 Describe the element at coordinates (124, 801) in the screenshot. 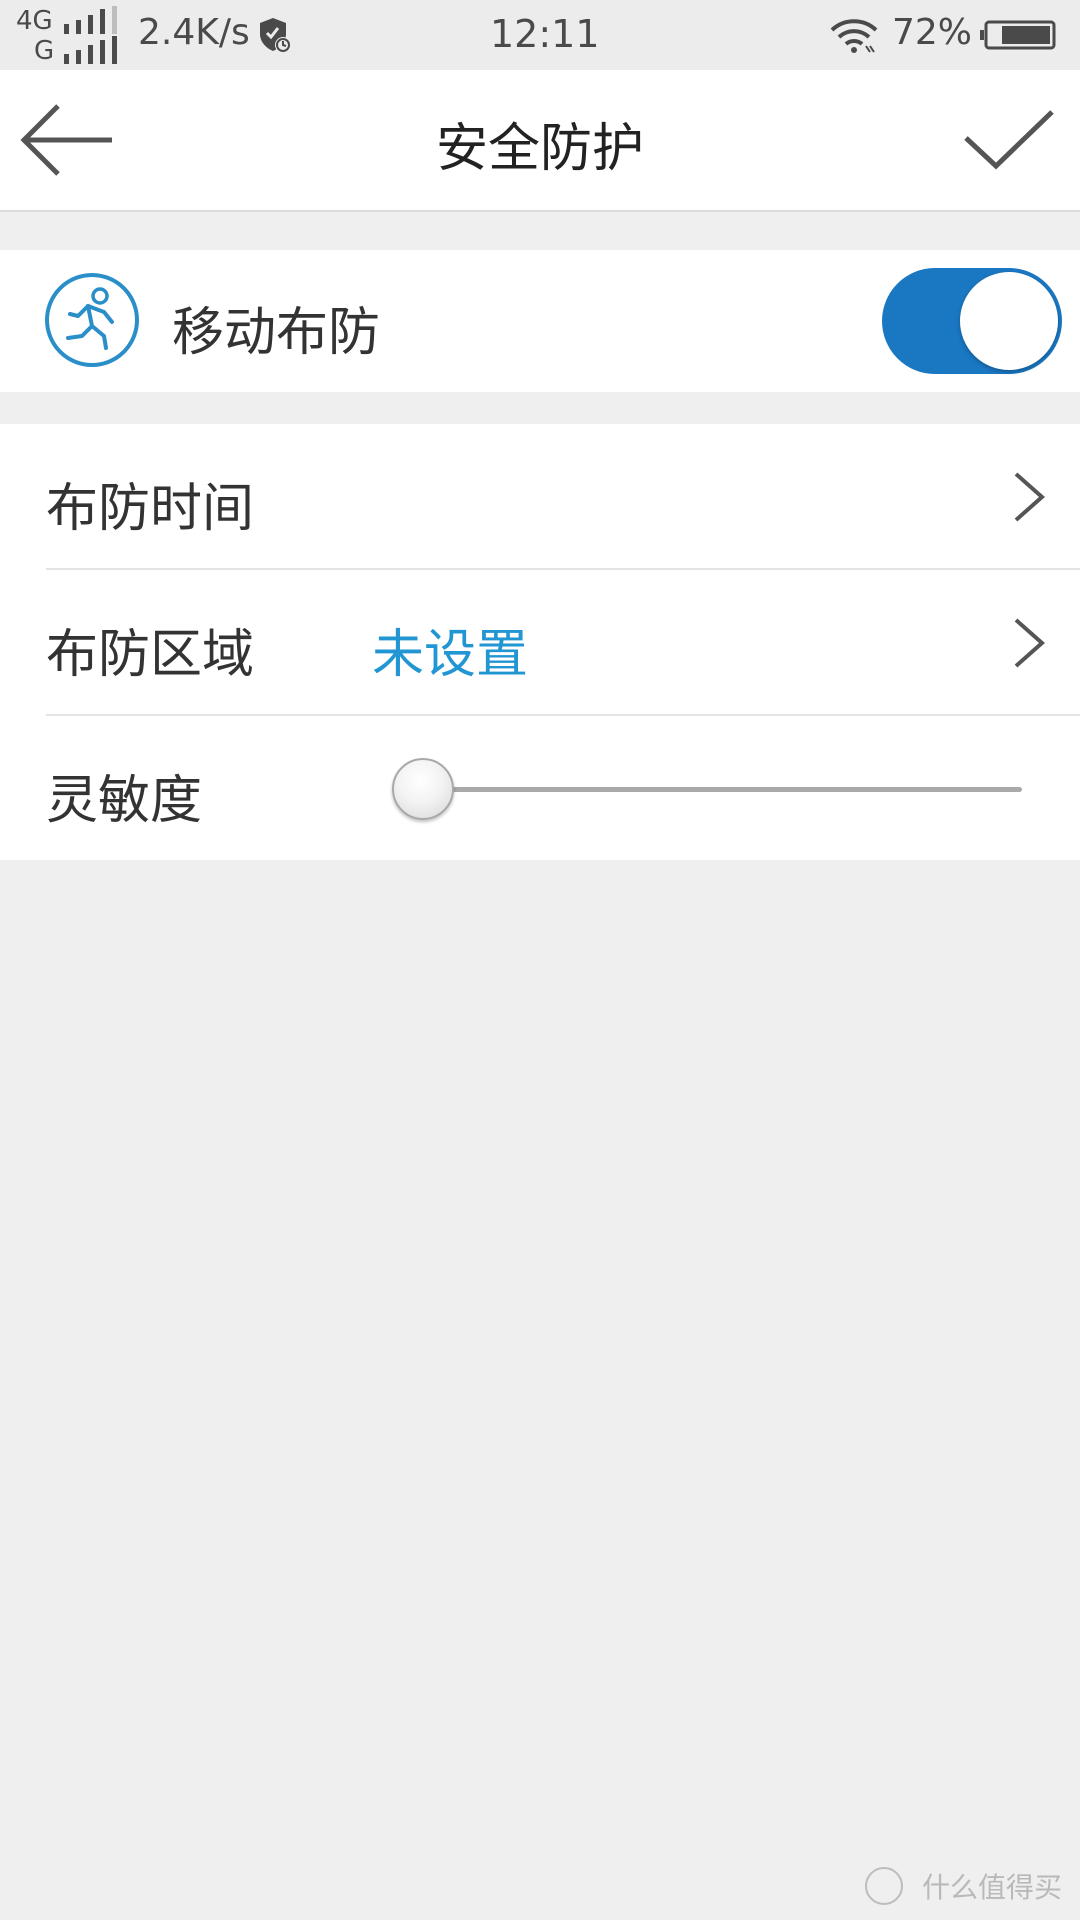

I see `sensitivity-label: 灵敏度` at that location.